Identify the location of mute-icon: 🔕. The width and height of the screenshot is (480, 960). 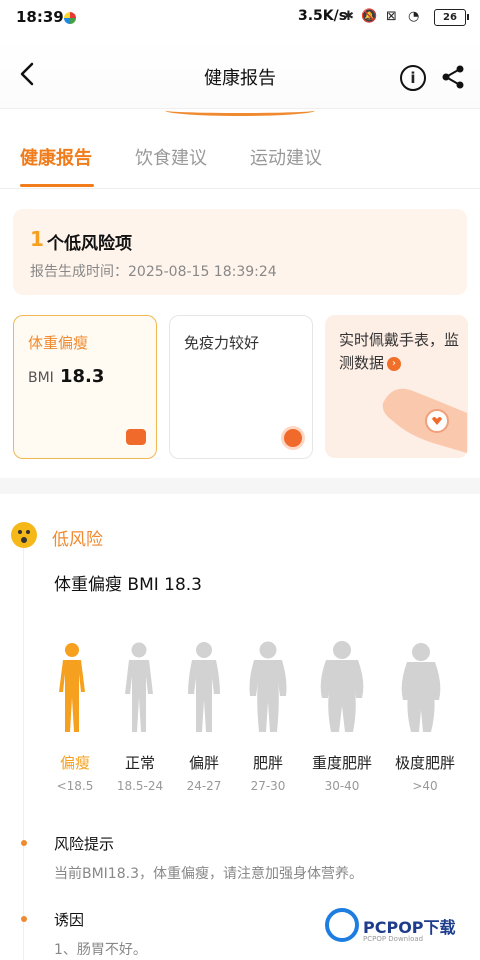
(369, 16).